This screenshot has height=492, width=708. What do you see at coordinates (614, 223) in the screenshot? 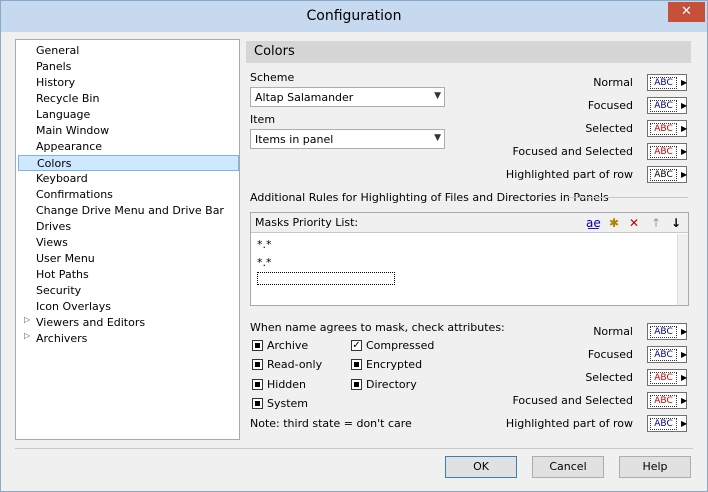
I see `new-item-icon: ✱` at bounding box center [614, 223].